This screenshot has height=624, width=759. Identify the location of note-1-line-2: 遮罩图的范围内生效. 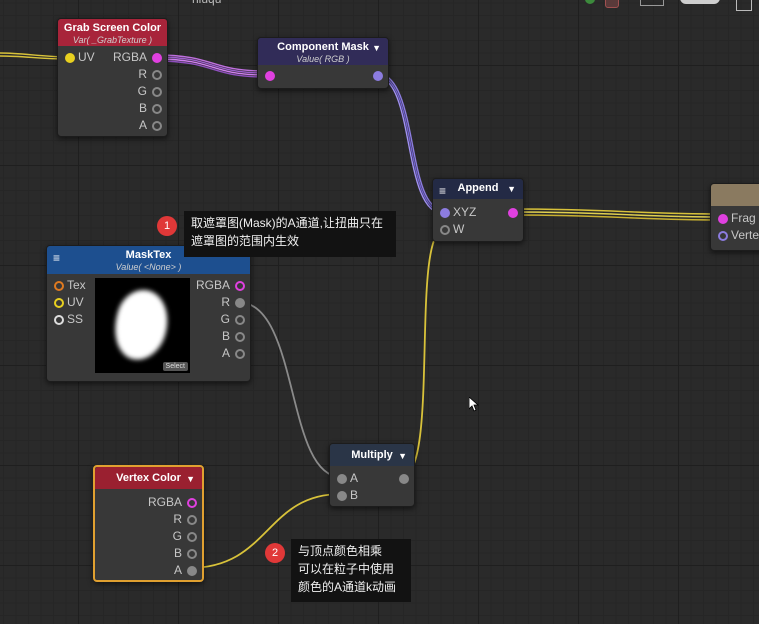
(245, 241).